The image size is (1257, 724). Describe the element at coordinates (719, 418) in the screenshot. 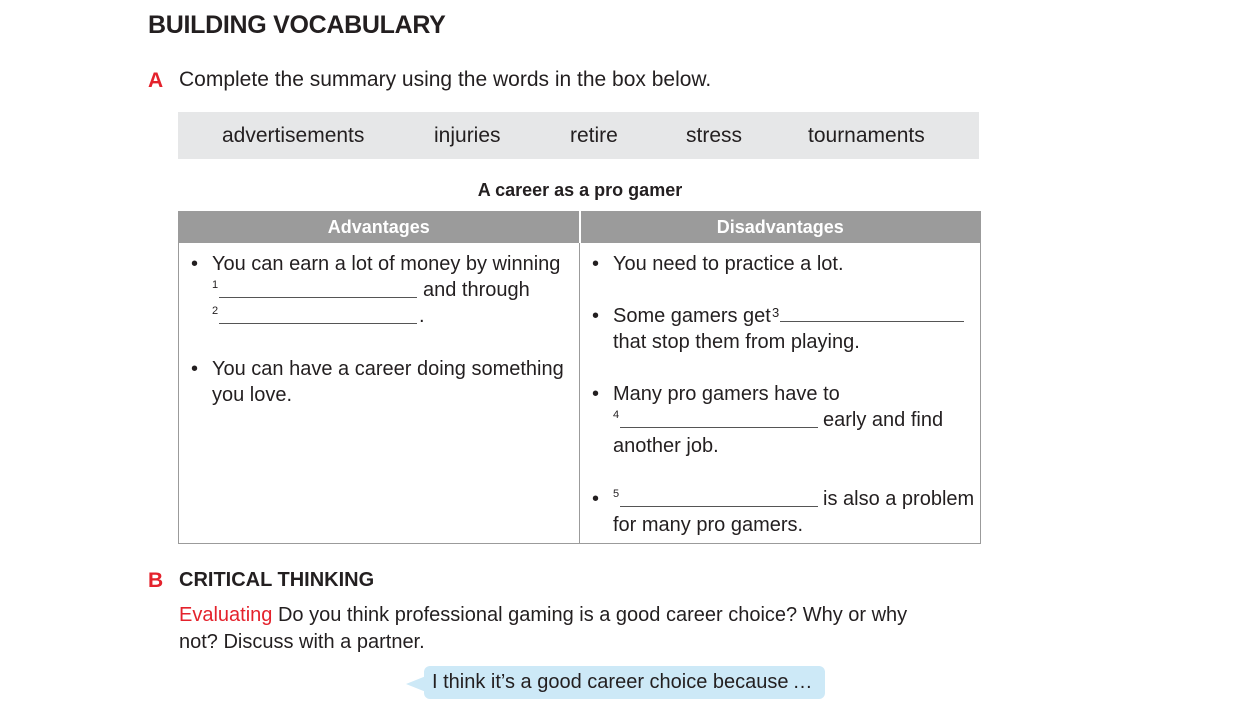

I see `blank-4-field` at that location.